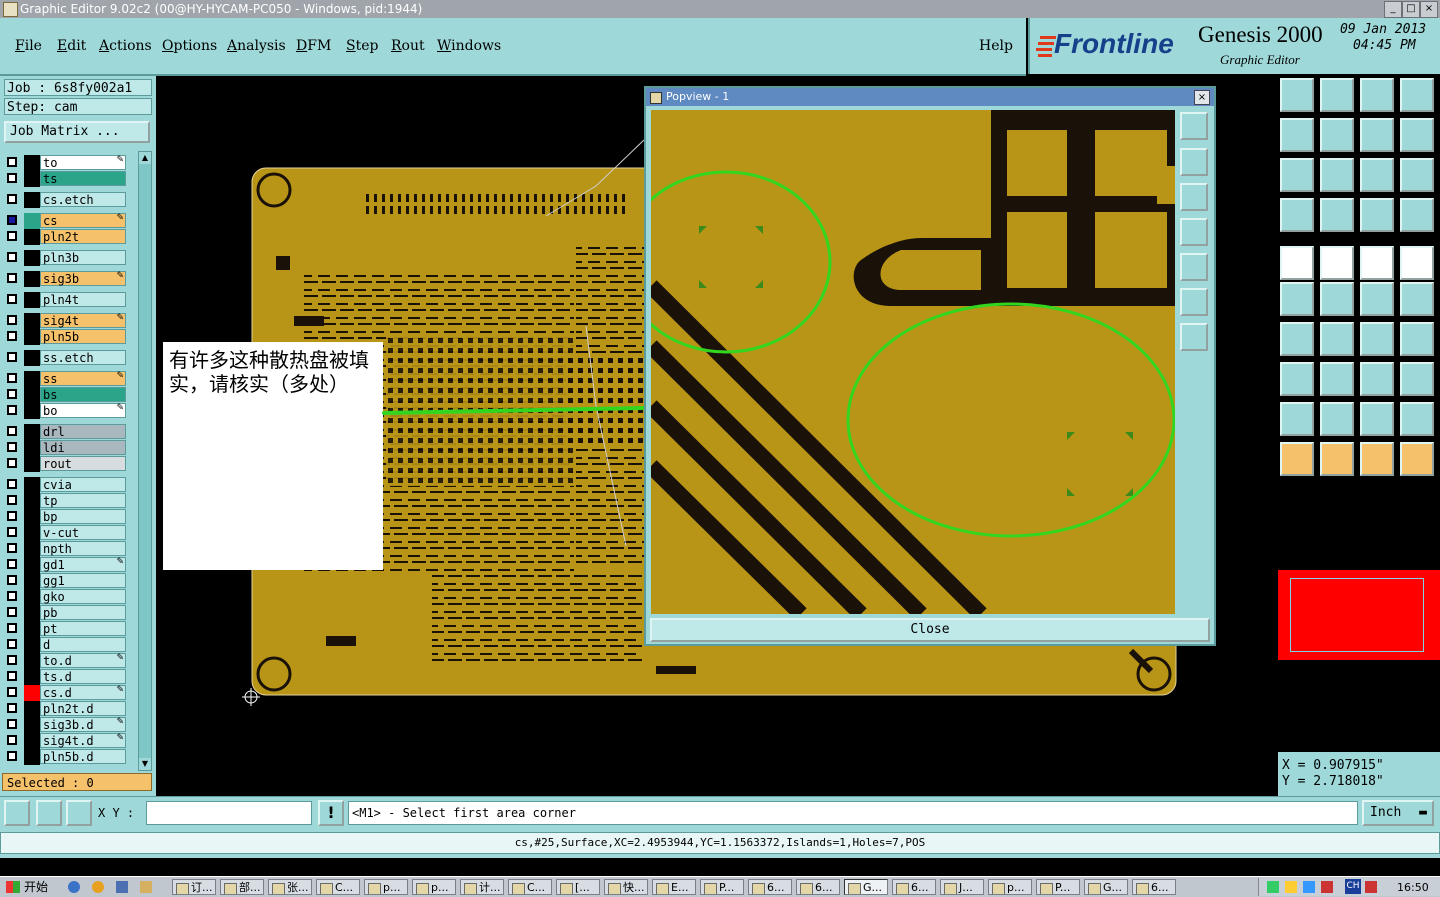  Describe the element at coordinates (1393, 9) in the screenshot. I see `minimize-icon: _` at that location.